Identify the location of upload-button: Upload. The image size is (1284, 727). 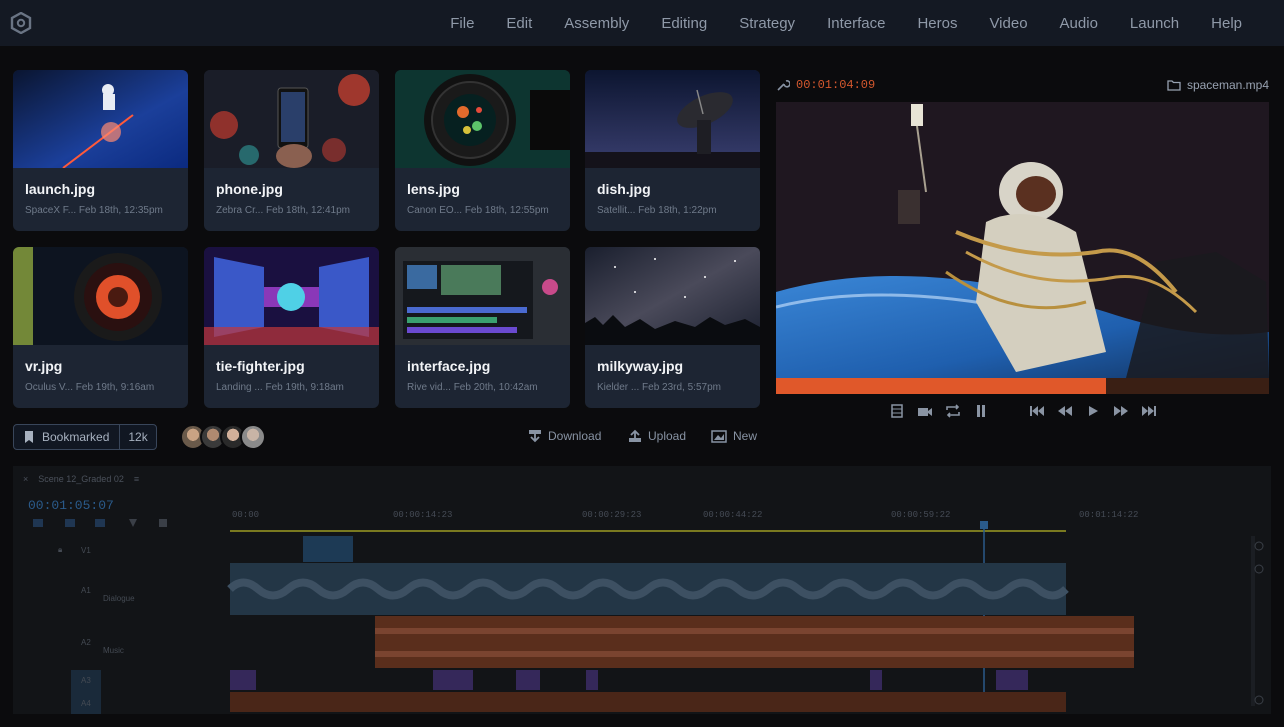
(657, 436).